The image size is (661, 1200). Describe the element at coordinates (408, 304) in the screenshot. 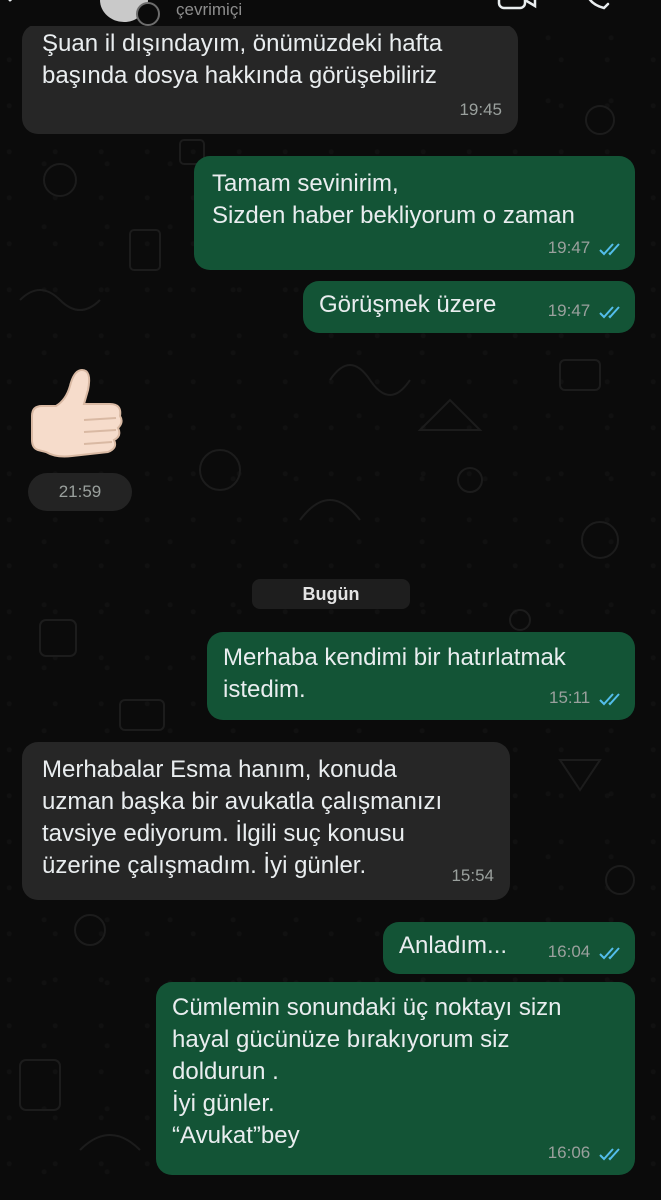

I see `message-text: Görüşmek üzere` at that location.